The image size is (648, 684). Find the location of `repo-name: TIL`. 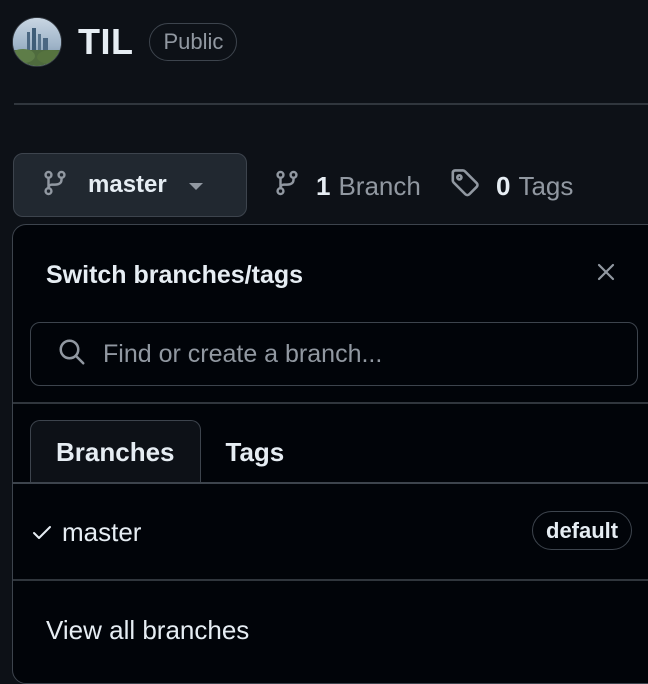

repo-name: TIL is located at coordinates (105, 42).